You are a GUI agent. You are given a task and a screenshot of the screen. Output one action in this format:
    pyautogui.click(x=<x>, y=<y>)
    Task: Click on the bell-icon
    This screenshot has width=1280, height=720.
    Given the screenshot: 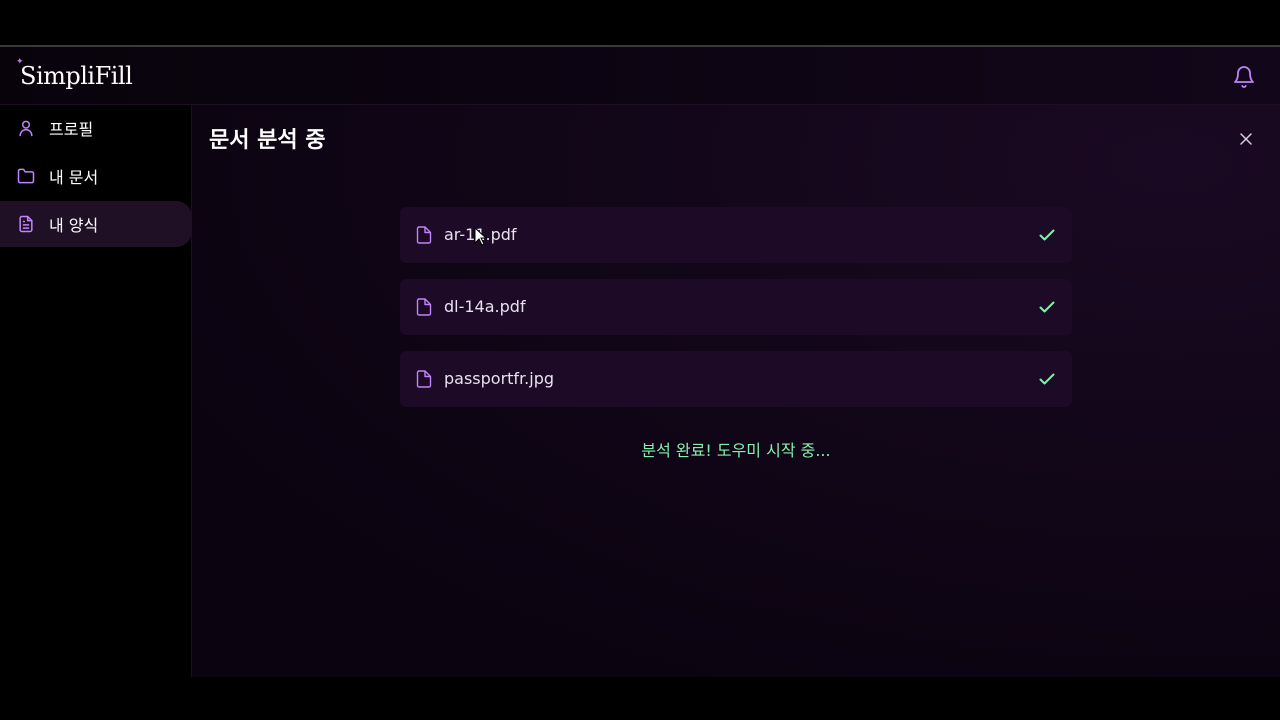 What is the action you would take?
    pyautogui.click(x=1244, y=77)
    